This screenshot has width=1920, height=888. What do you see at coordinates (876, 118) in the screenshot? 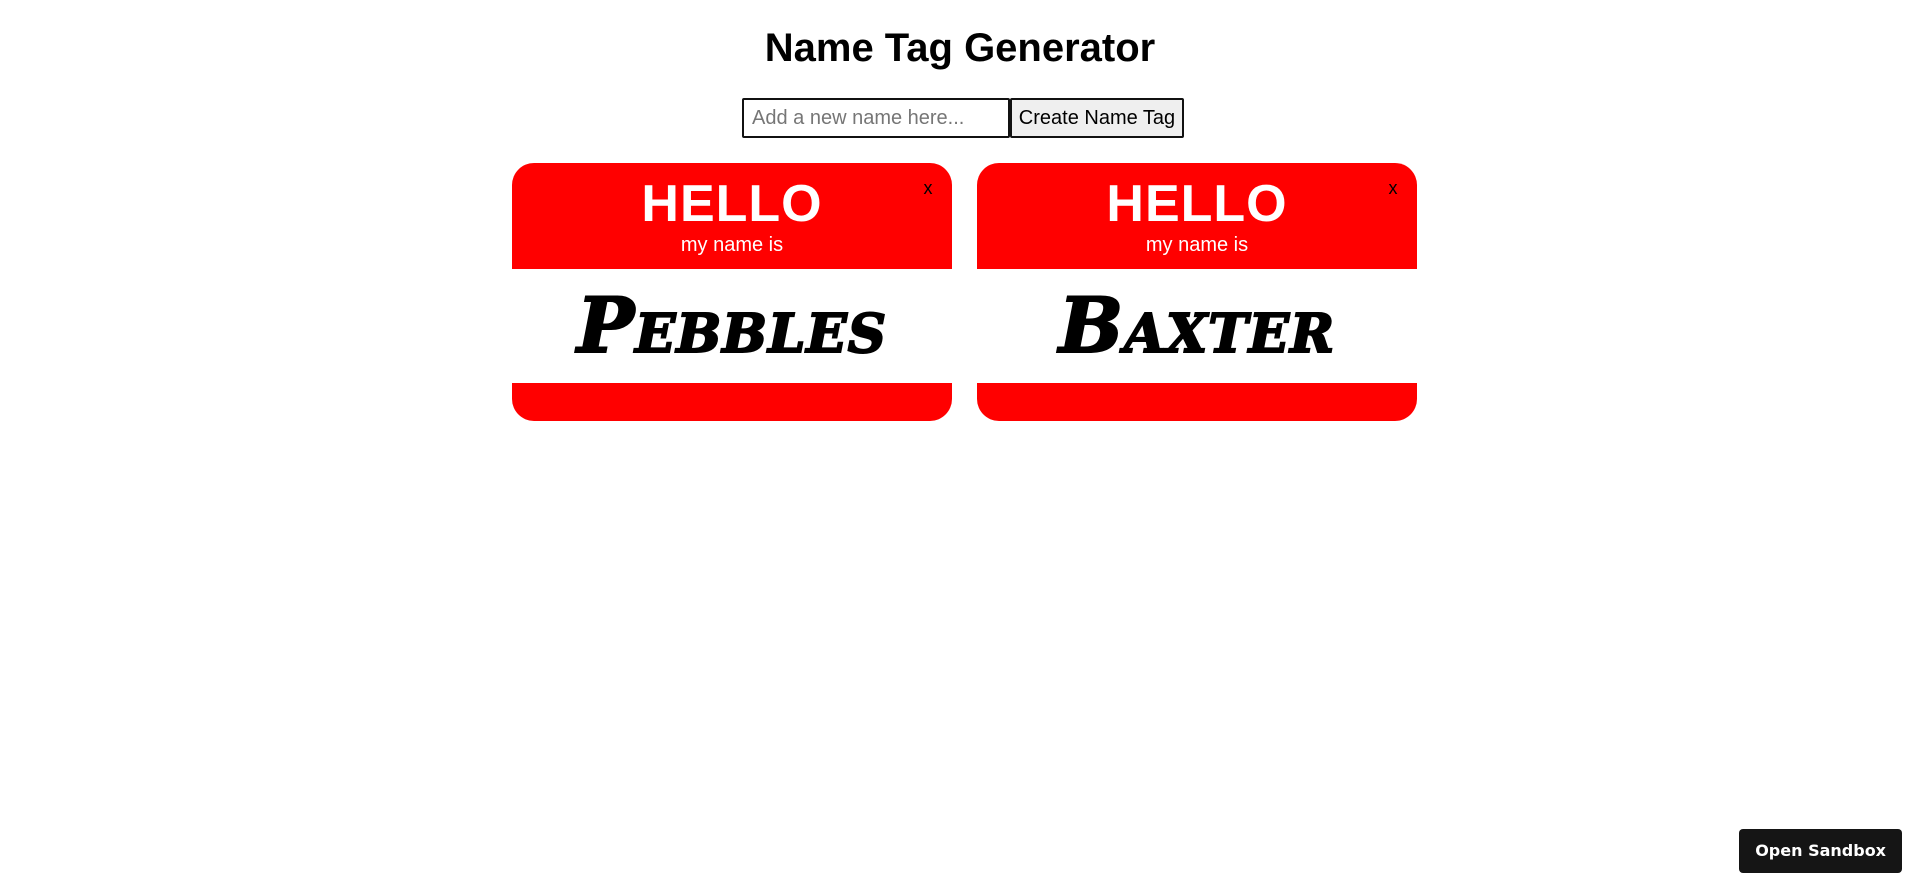
I see `name-input` at bounding box center [876, 118].